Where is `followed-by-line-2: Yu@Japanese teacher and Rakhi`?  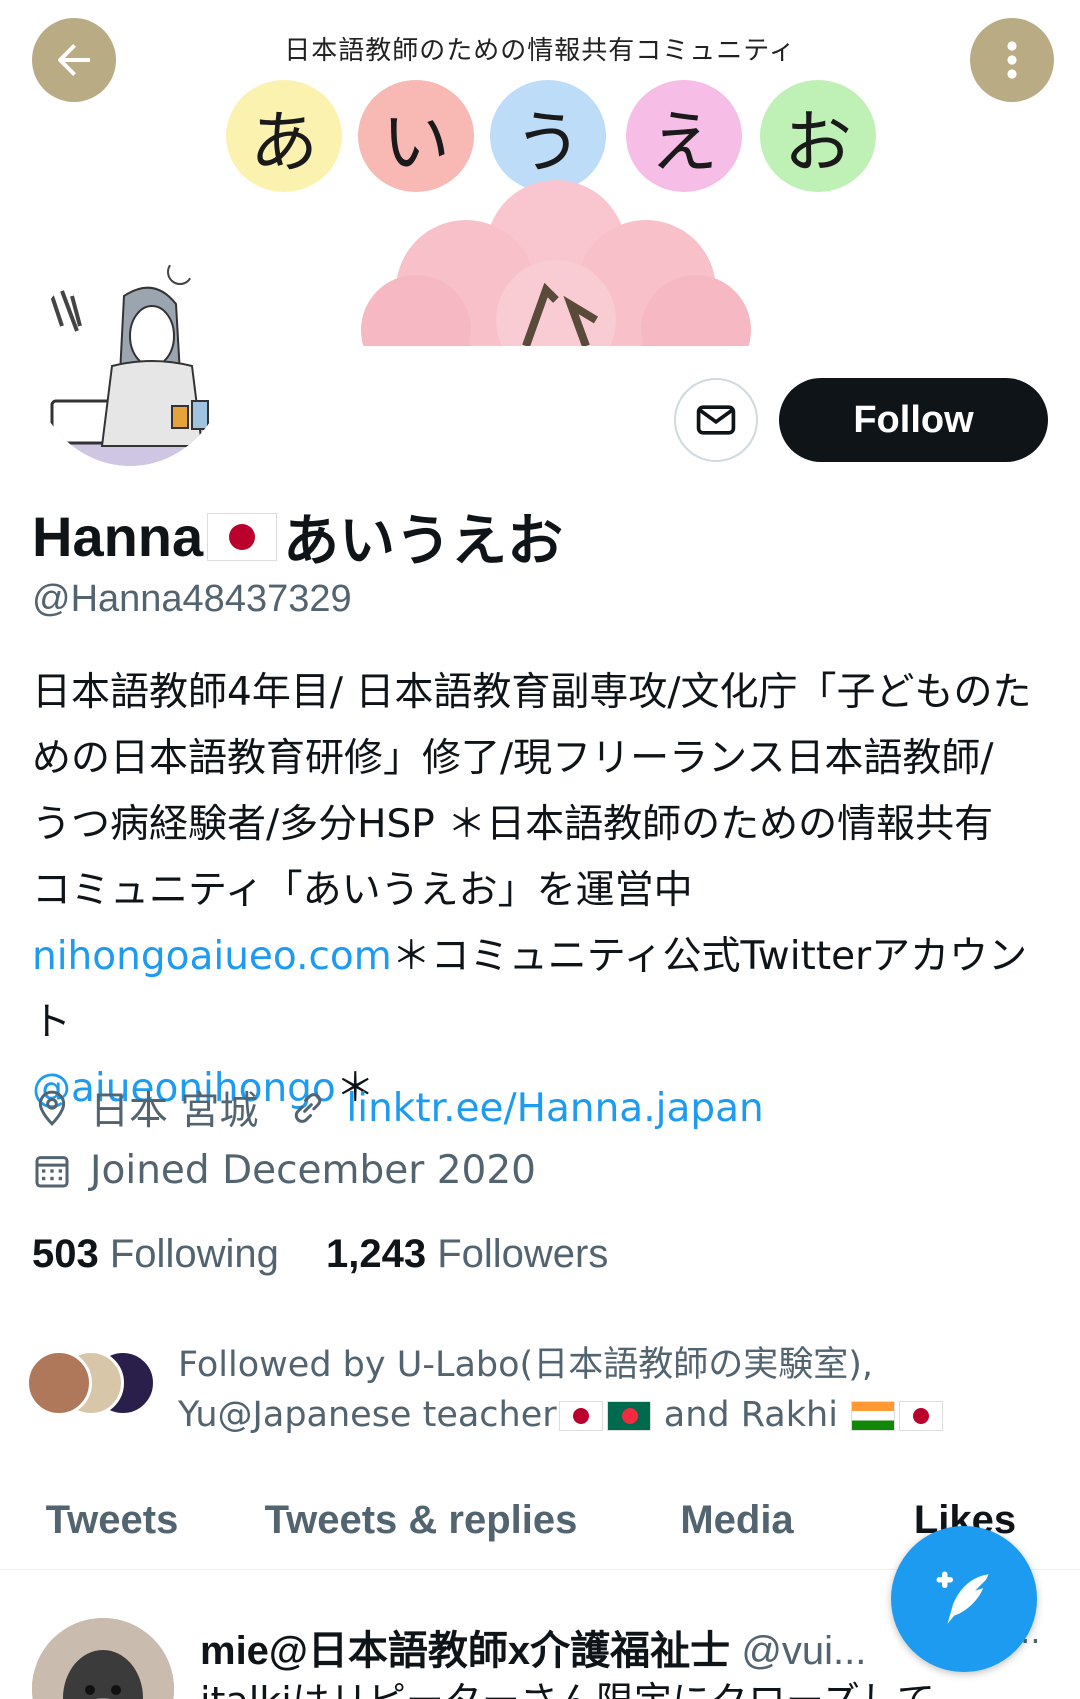
followed-by-line-2: Yu@Japanese teacher and Rakhi is located at coordinates (561, 1415).